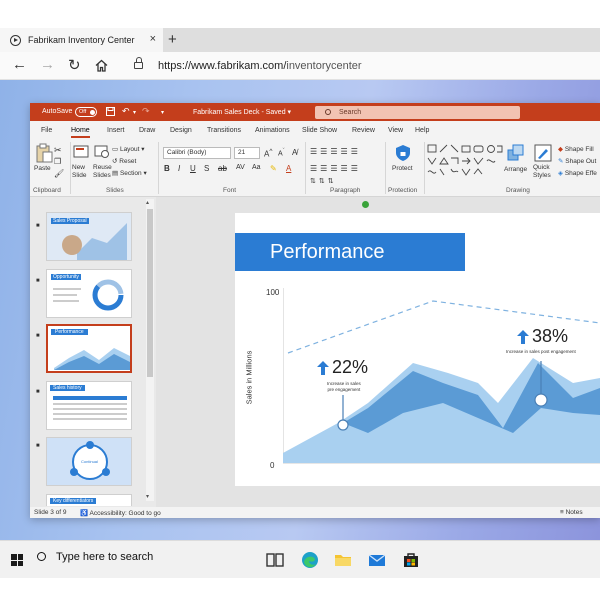 Image resolution: width=600 pixels, height=600 pixels. I want to click on forward-button: →, so click(47, 64).